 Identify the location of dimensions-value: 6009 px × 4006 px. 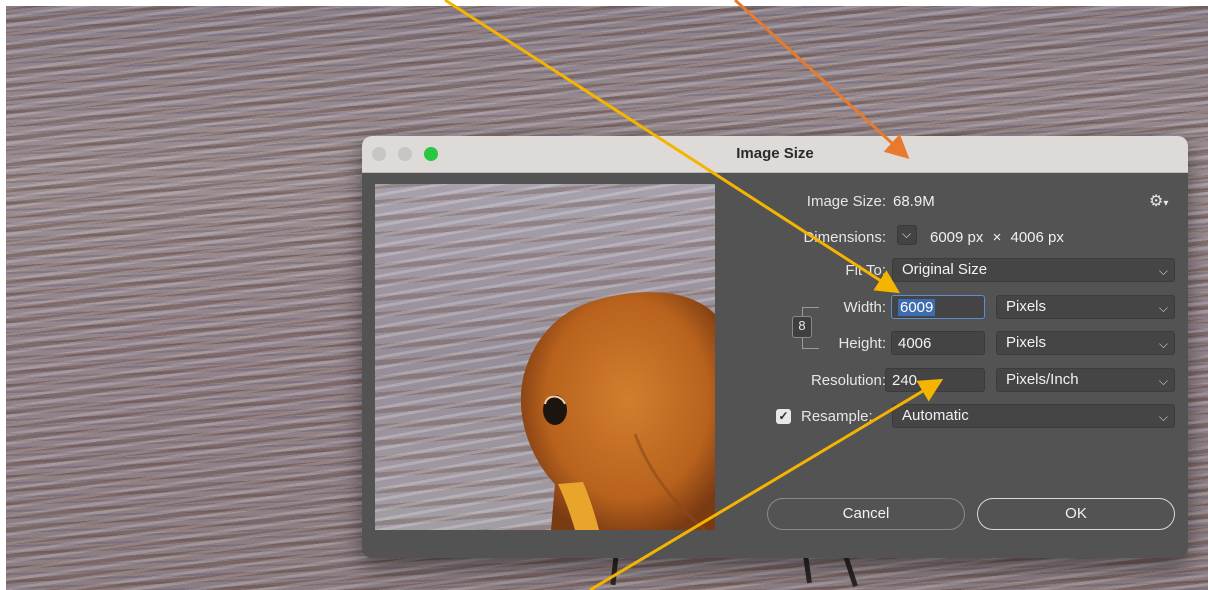
(997, 237).